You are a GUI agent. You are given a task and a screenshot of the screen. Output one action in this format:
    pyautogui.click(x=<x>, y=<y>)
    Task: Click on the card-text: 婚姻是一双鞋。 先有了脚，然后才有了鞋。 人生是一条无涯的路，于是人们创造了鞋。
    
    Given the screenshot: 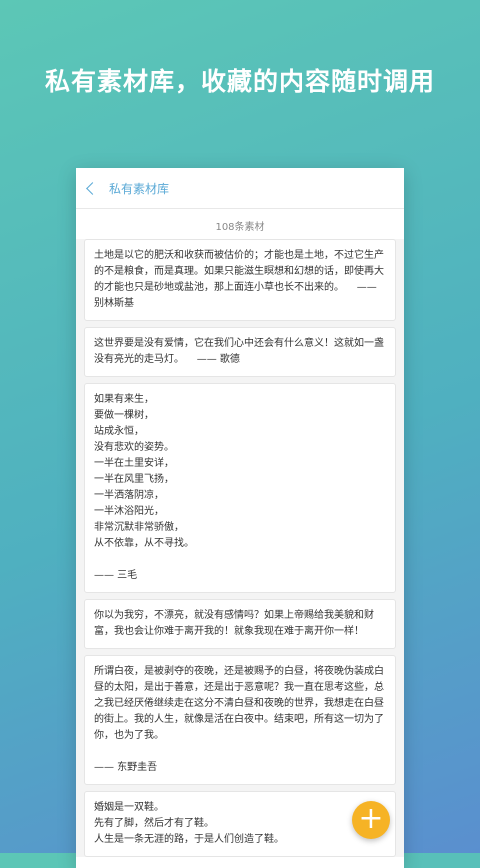 What is the action you would take?
    pyautogui.click(x=189, y=823)
    